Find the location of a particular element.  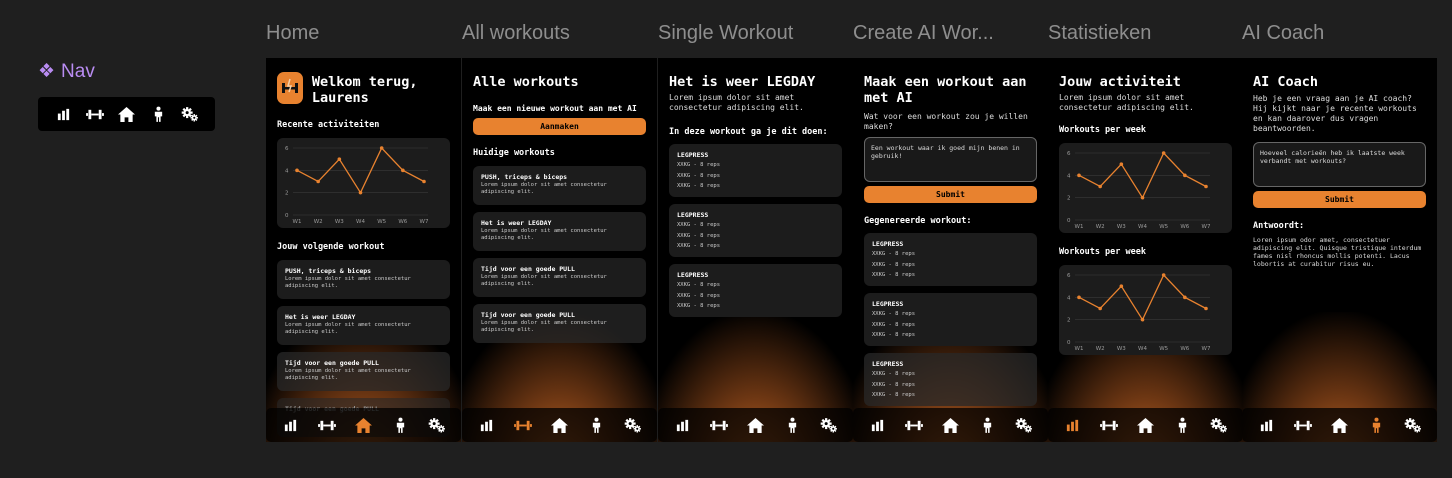

workouts-chart-card: 0 2 4 6 W1 W2 W3 W4 W5 W6 W7 is located at coordinates (1145, 188).